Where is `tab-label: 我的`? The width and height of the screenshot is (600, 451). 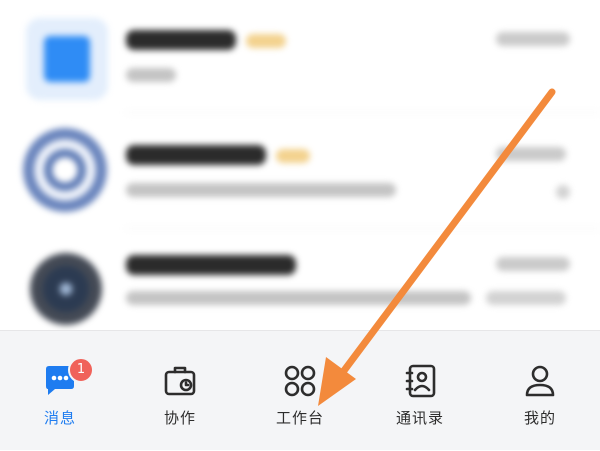 tab-label: 我的 is located at coordinates (539, 418).